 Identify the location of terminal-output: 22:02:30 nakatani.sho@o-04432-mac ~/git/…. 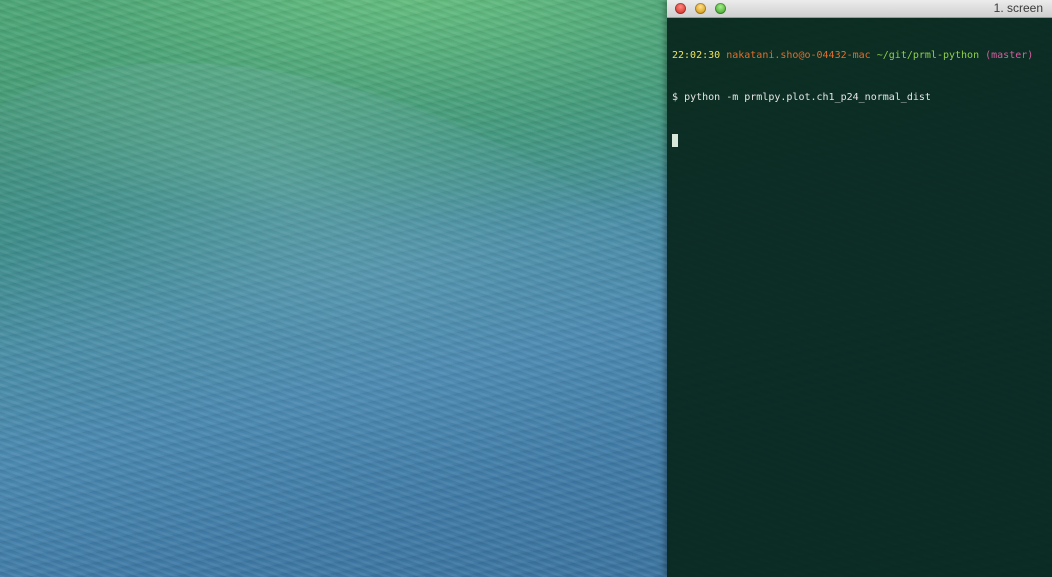
(859, 98).